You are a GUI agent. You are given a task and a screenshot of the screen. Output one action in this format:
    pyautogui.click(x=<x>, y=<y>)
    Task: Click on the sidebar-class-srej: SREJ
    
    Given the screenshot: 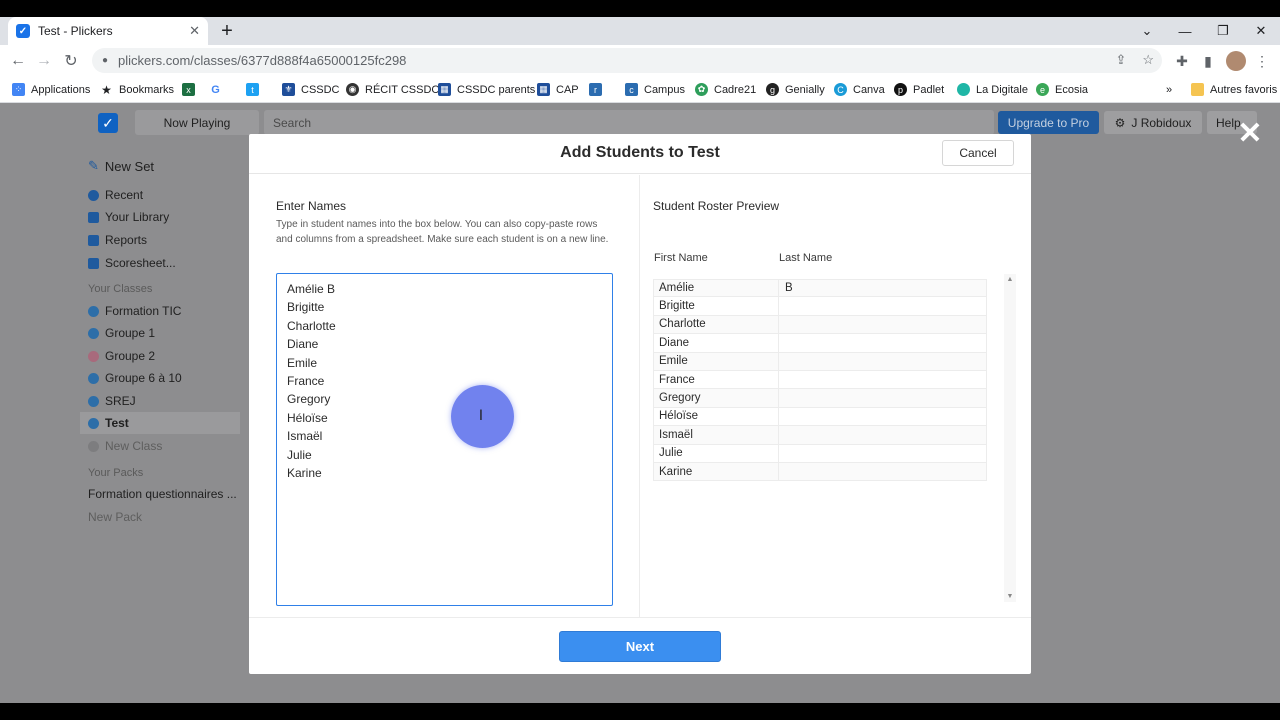 What is the action you would take?
    pyautogui.click(x=160, y=401)
    